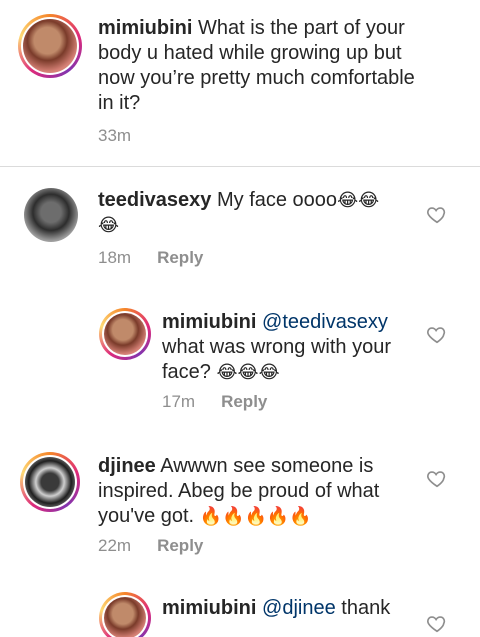 The width and height of the screenshot is (480, 637). What do you see at coordinates (150, 546) in the screenshot?
I see `comment-meta: 22m Reply` at bounding box center [150, 546].